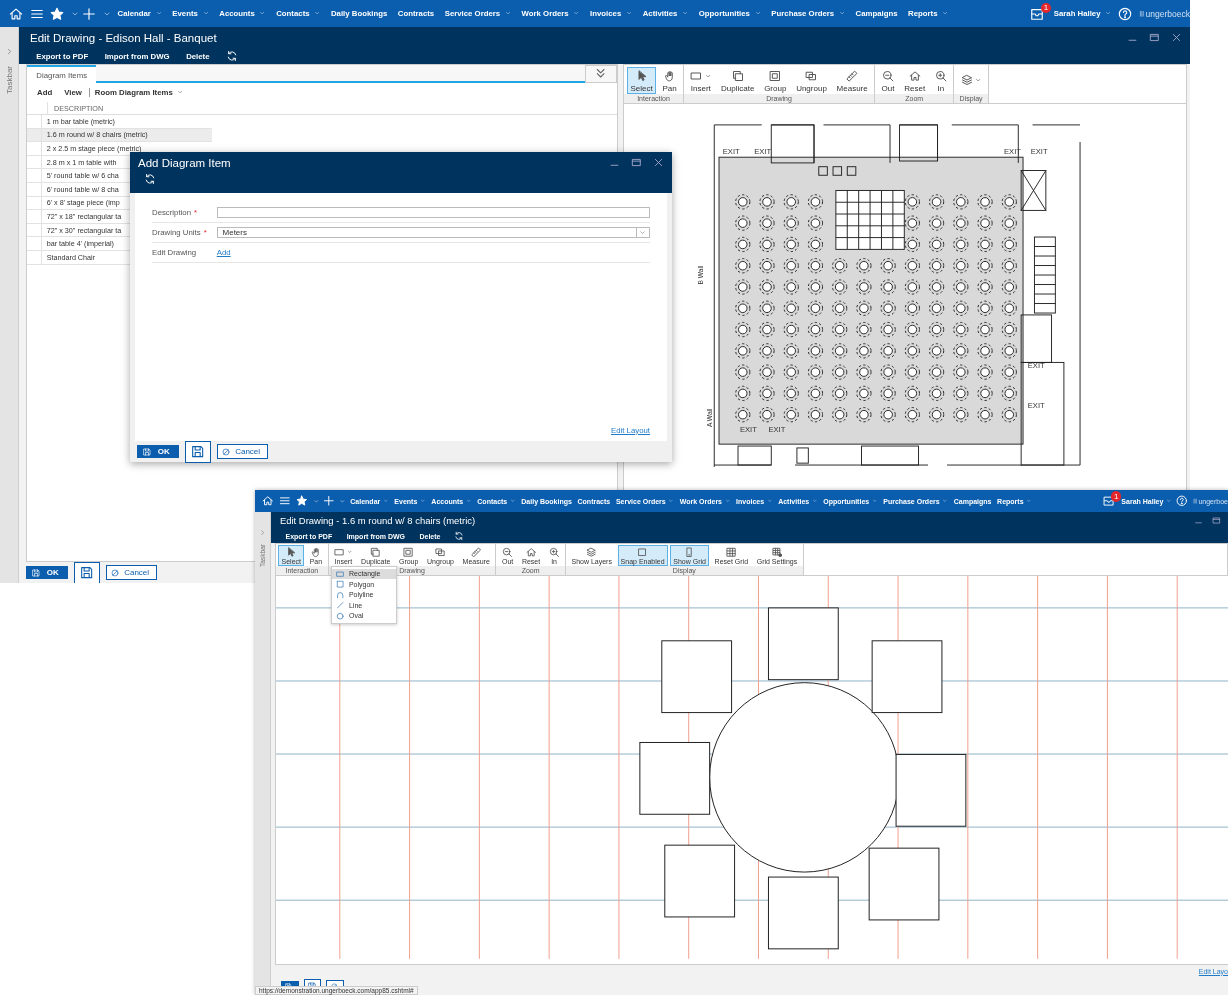 Image resolution: width=1228 pixels, height=995 pixels. I want to click on window-title: Edit Drawing - 1.6 m round w/ 8 chairs (metric), so click(377, 521).